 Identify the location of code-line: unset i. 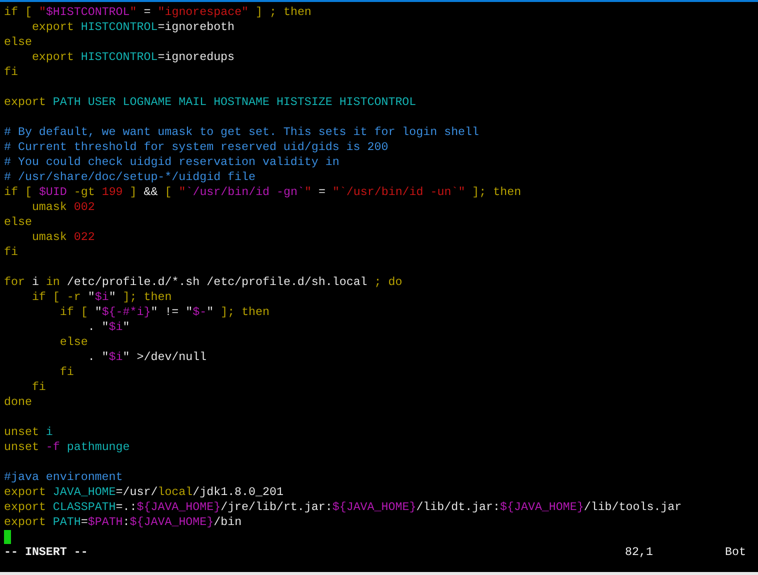
(29, 432).